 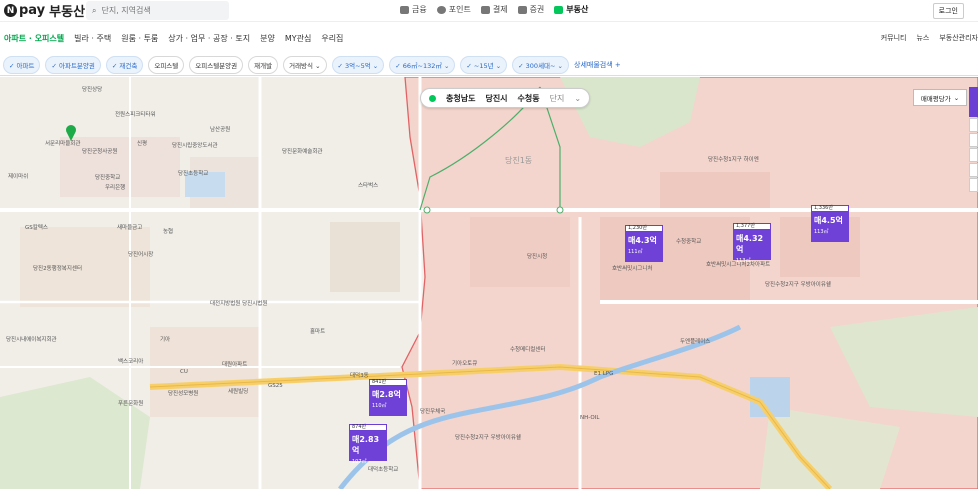 I want to click on login-button: 로그인, so click(x=948, y=11).